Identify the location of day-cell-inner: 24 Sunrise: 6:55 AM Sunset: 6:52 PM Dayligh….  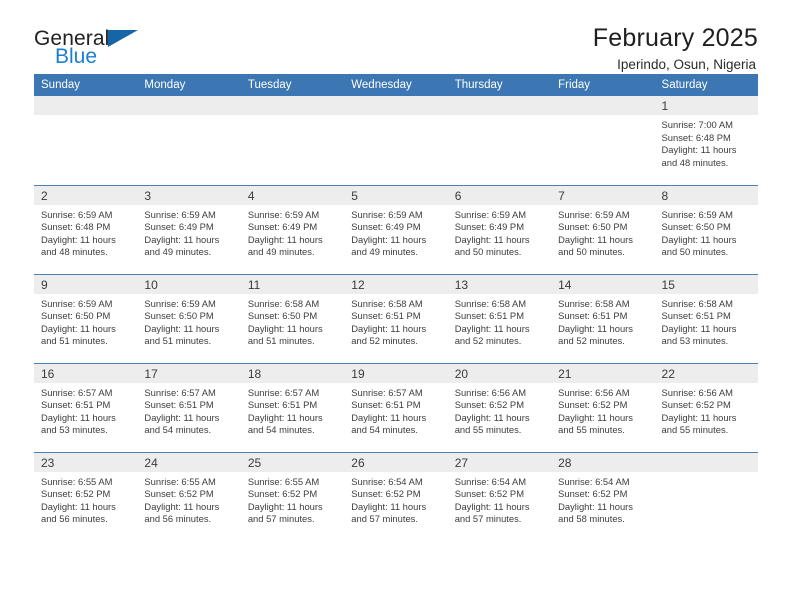
(189, 497).